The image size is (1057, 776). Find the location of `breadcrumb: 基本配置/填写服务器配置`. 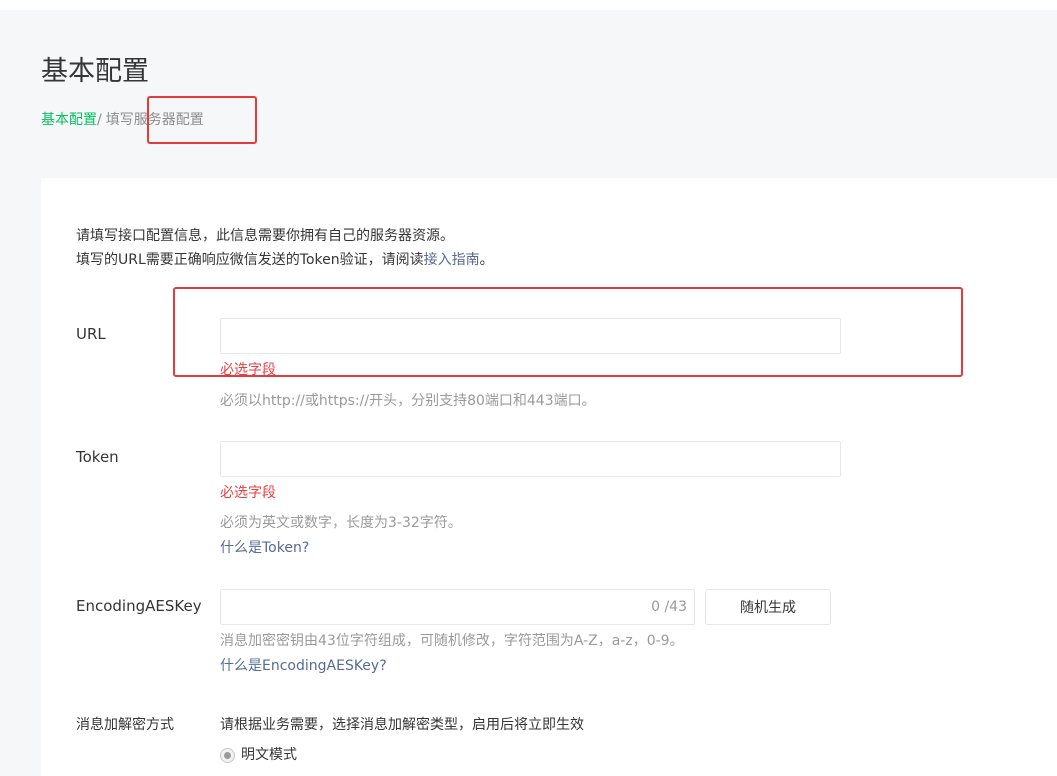

breadcrumb: 基本配置/填写服务器配置 is located at coordinates (122, 120).